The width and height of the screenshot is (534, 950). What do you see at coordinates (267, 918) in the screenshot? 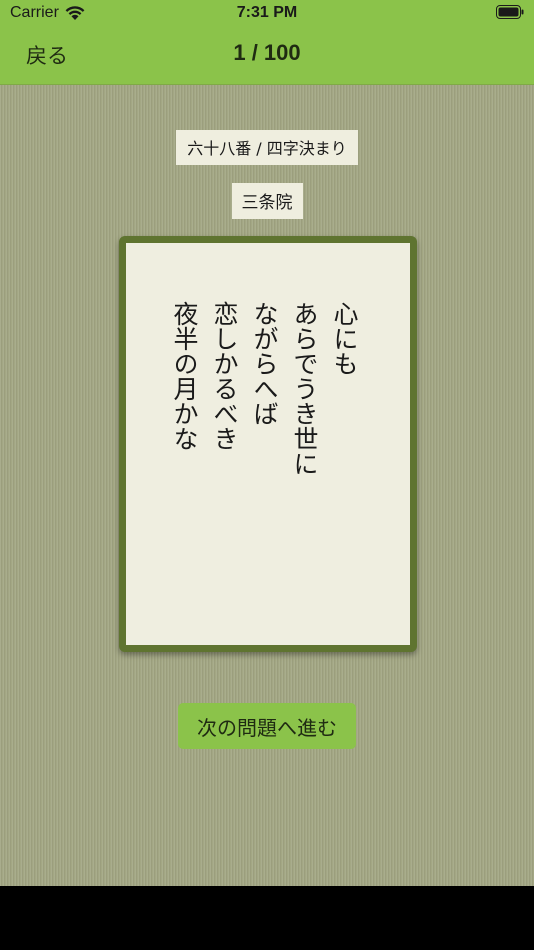
I see `bottom-letterbox` at bounding box center [267, 918].